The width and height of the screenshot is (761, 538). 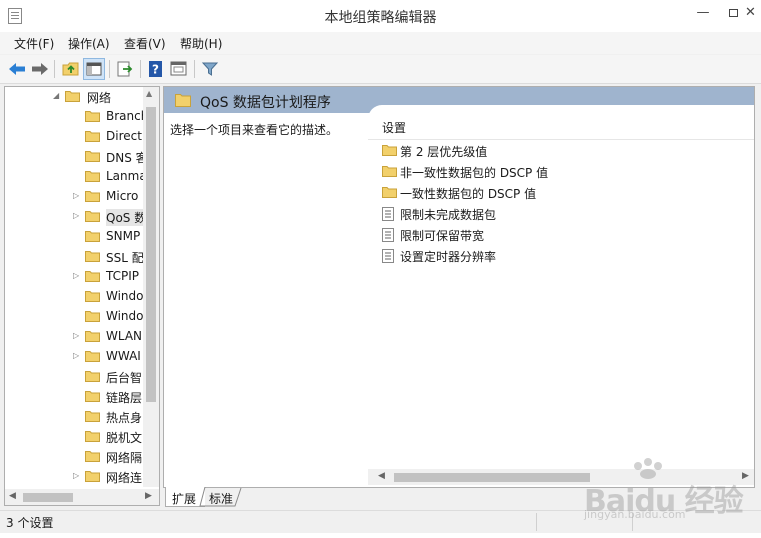 I want to click on tree-item: ▷ WWAI, so click(x=75, y=357).